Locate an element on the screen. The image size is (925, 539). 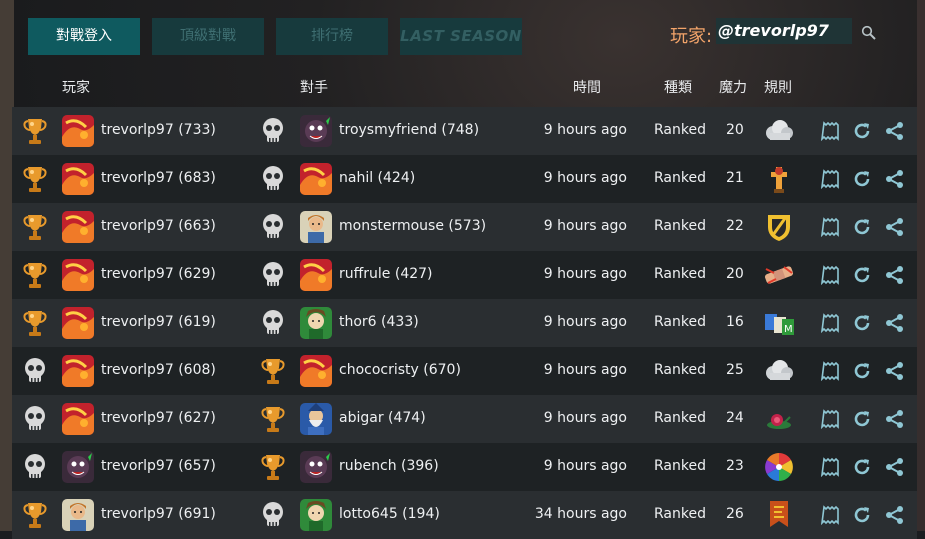
player-name-cell: trevorlp97 (629) is located at coordinates (158, 274).